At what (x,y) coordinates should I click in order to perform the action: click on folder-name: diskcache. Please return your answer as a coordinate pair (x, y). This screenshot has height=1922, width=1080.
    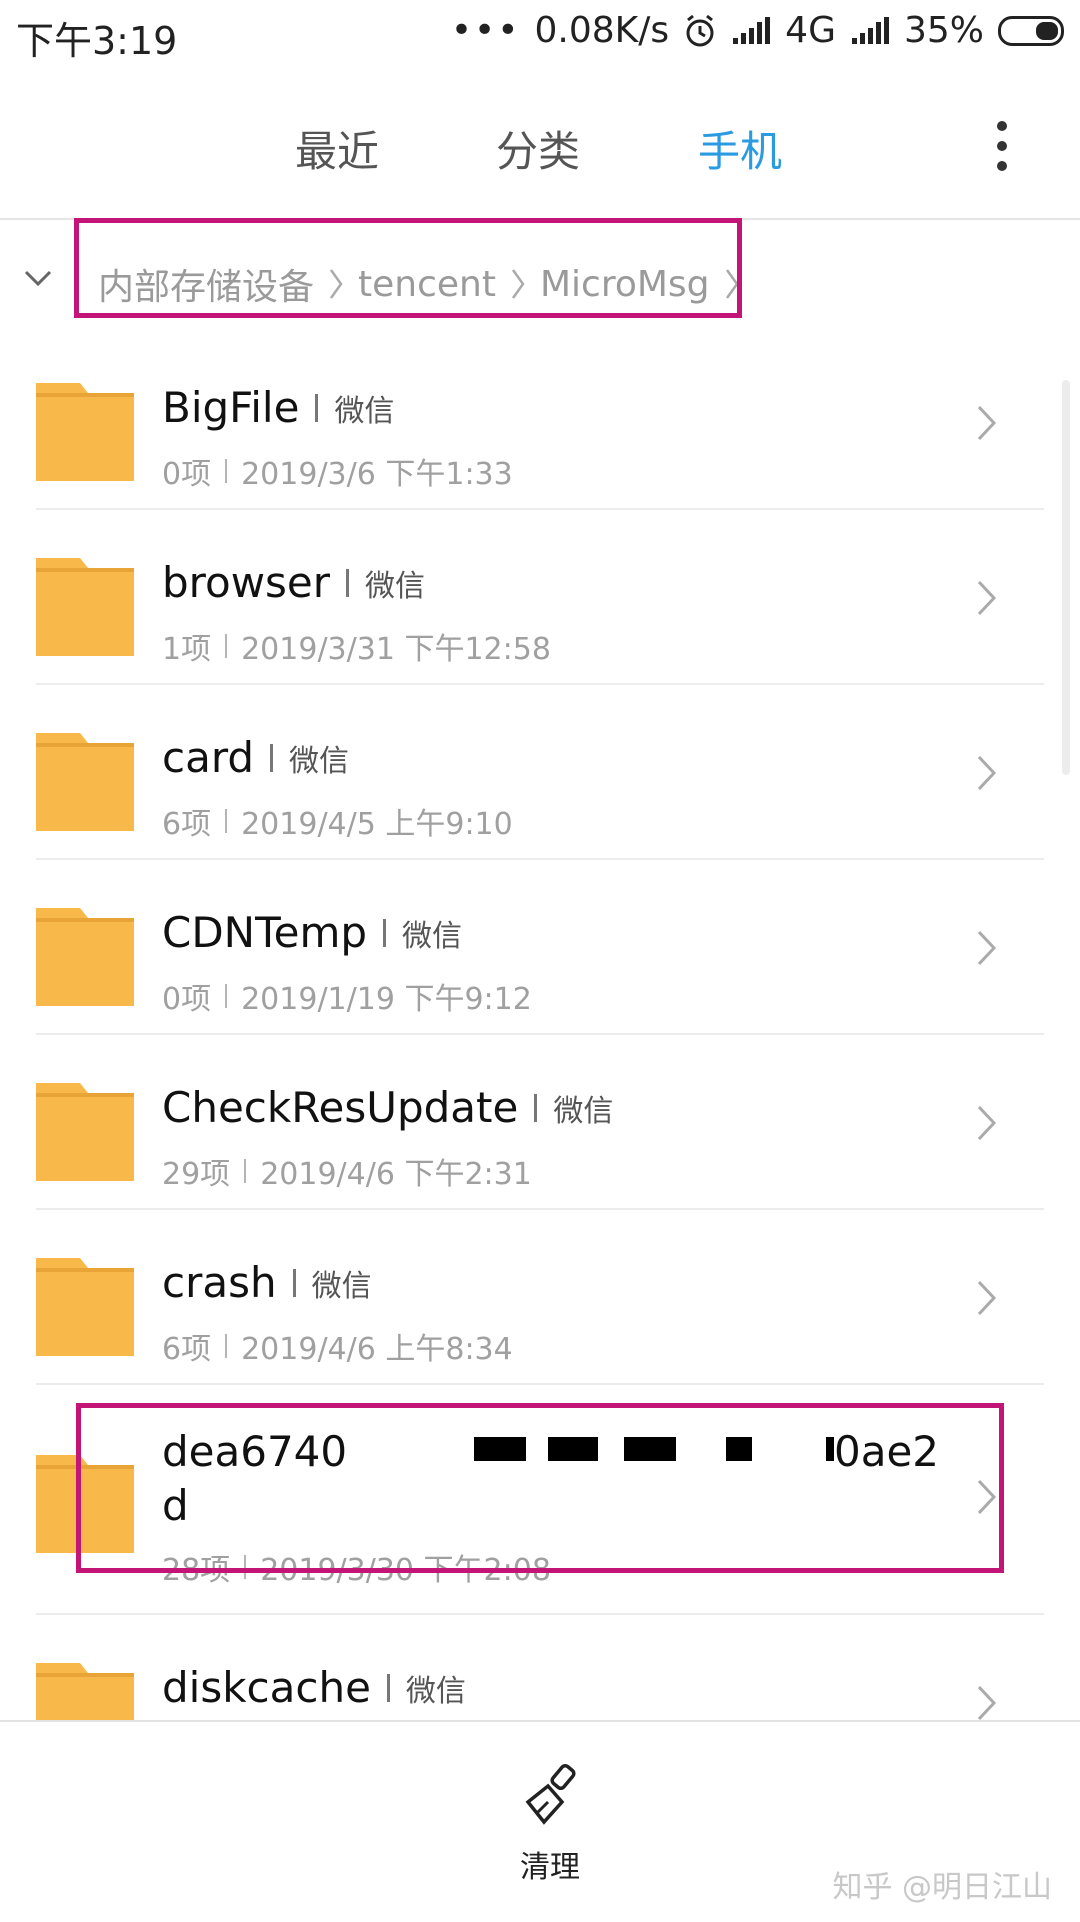
    Looking at the image, I should click on (266, 1687).